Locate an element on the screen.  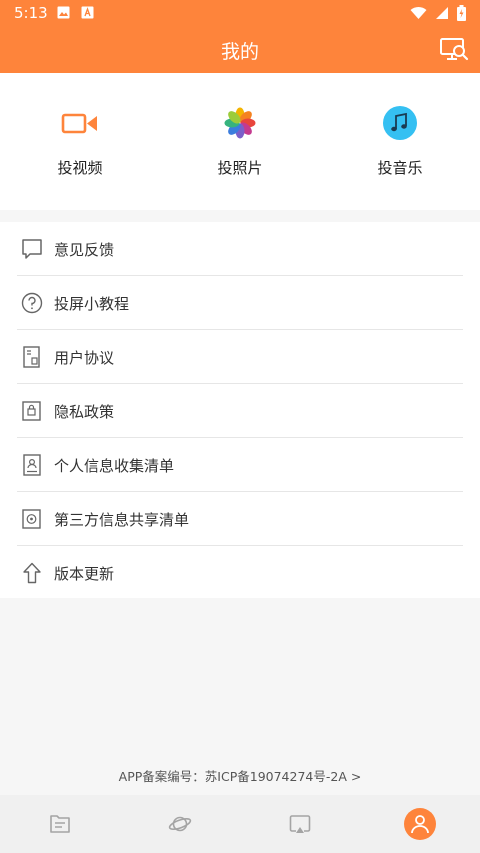
tab-files is located at coordinates (60, 824).